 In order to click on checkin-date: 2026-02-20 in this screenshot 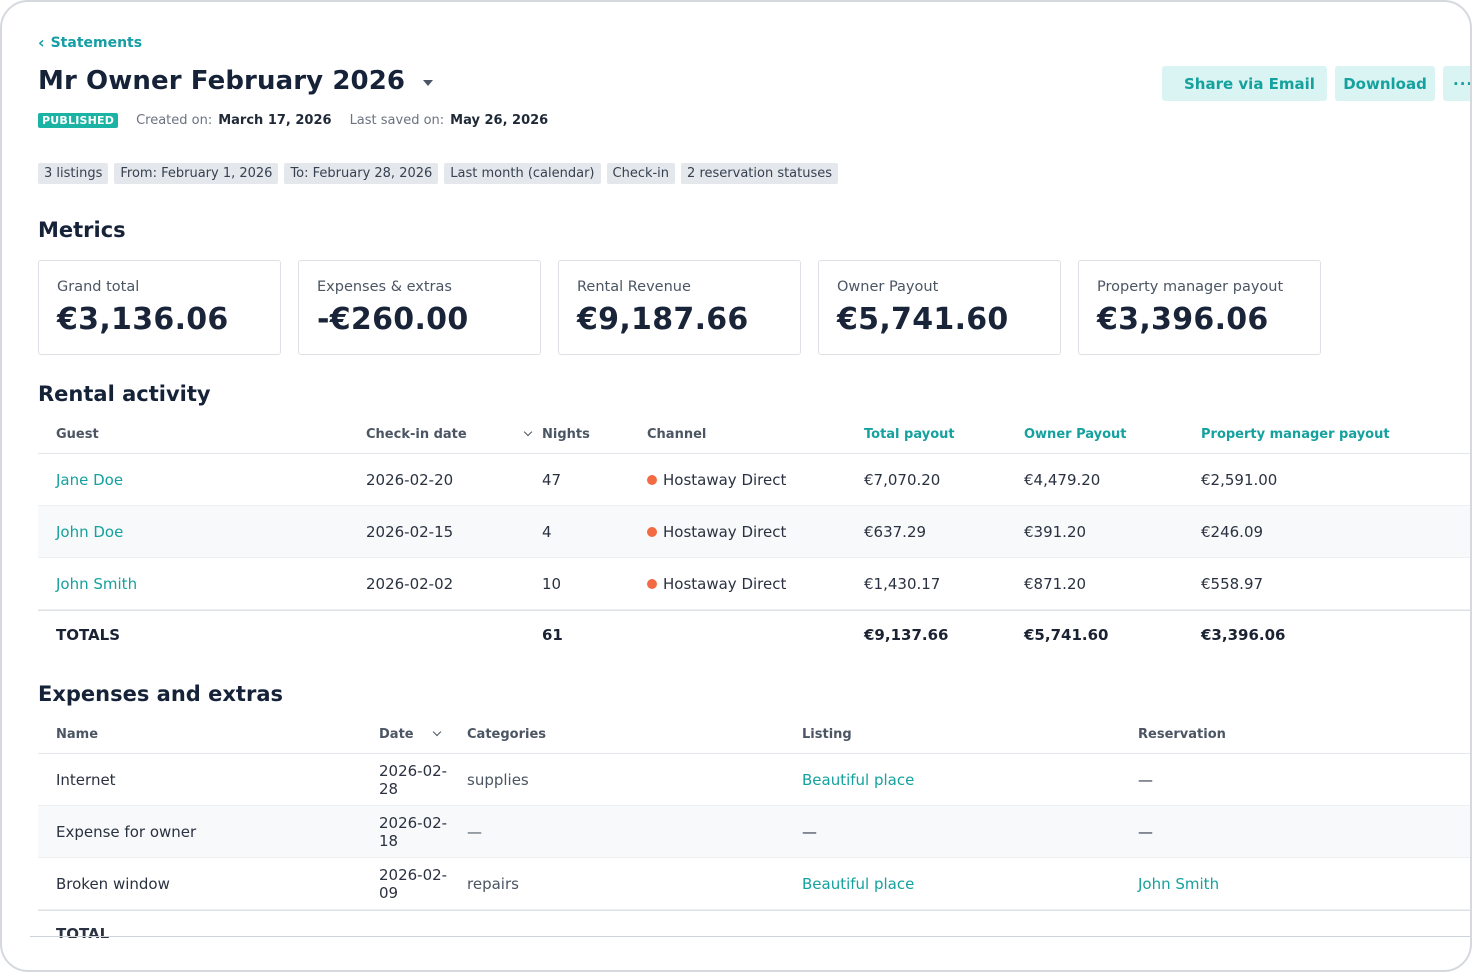, I will do `click(410, 480)`.